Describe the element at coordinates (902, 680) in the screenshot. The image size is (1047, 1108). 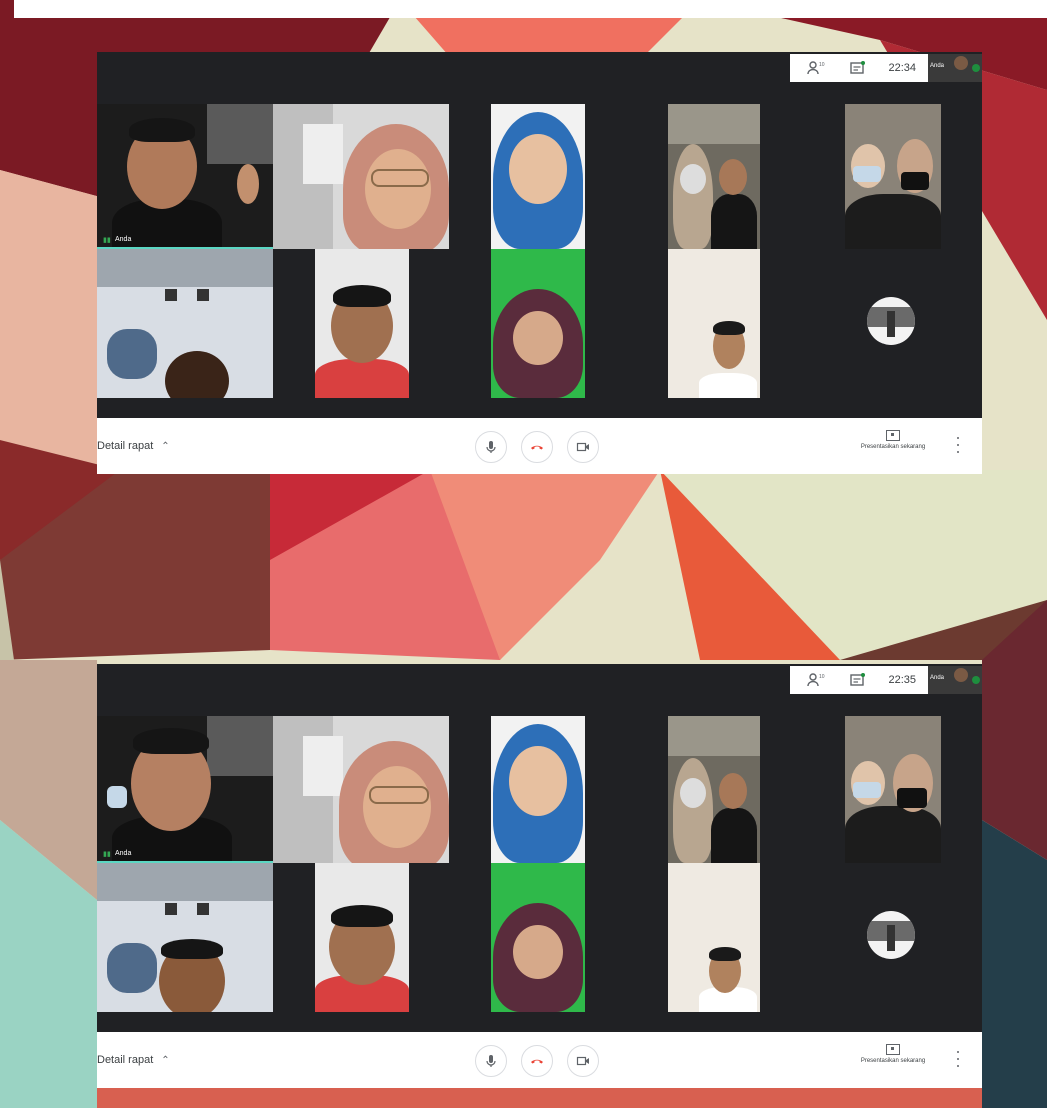
I see `clock: 22:35` at that location.